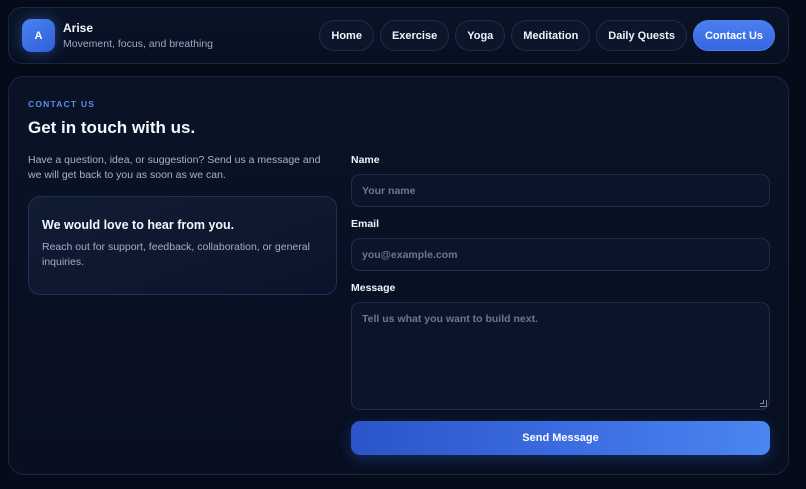 Image resolution: width=806 pixels, height=489 pixels. Describe the element at coordinates (480, 35) in the screenshot. I see `nav-yoga: Yoga` at that location.